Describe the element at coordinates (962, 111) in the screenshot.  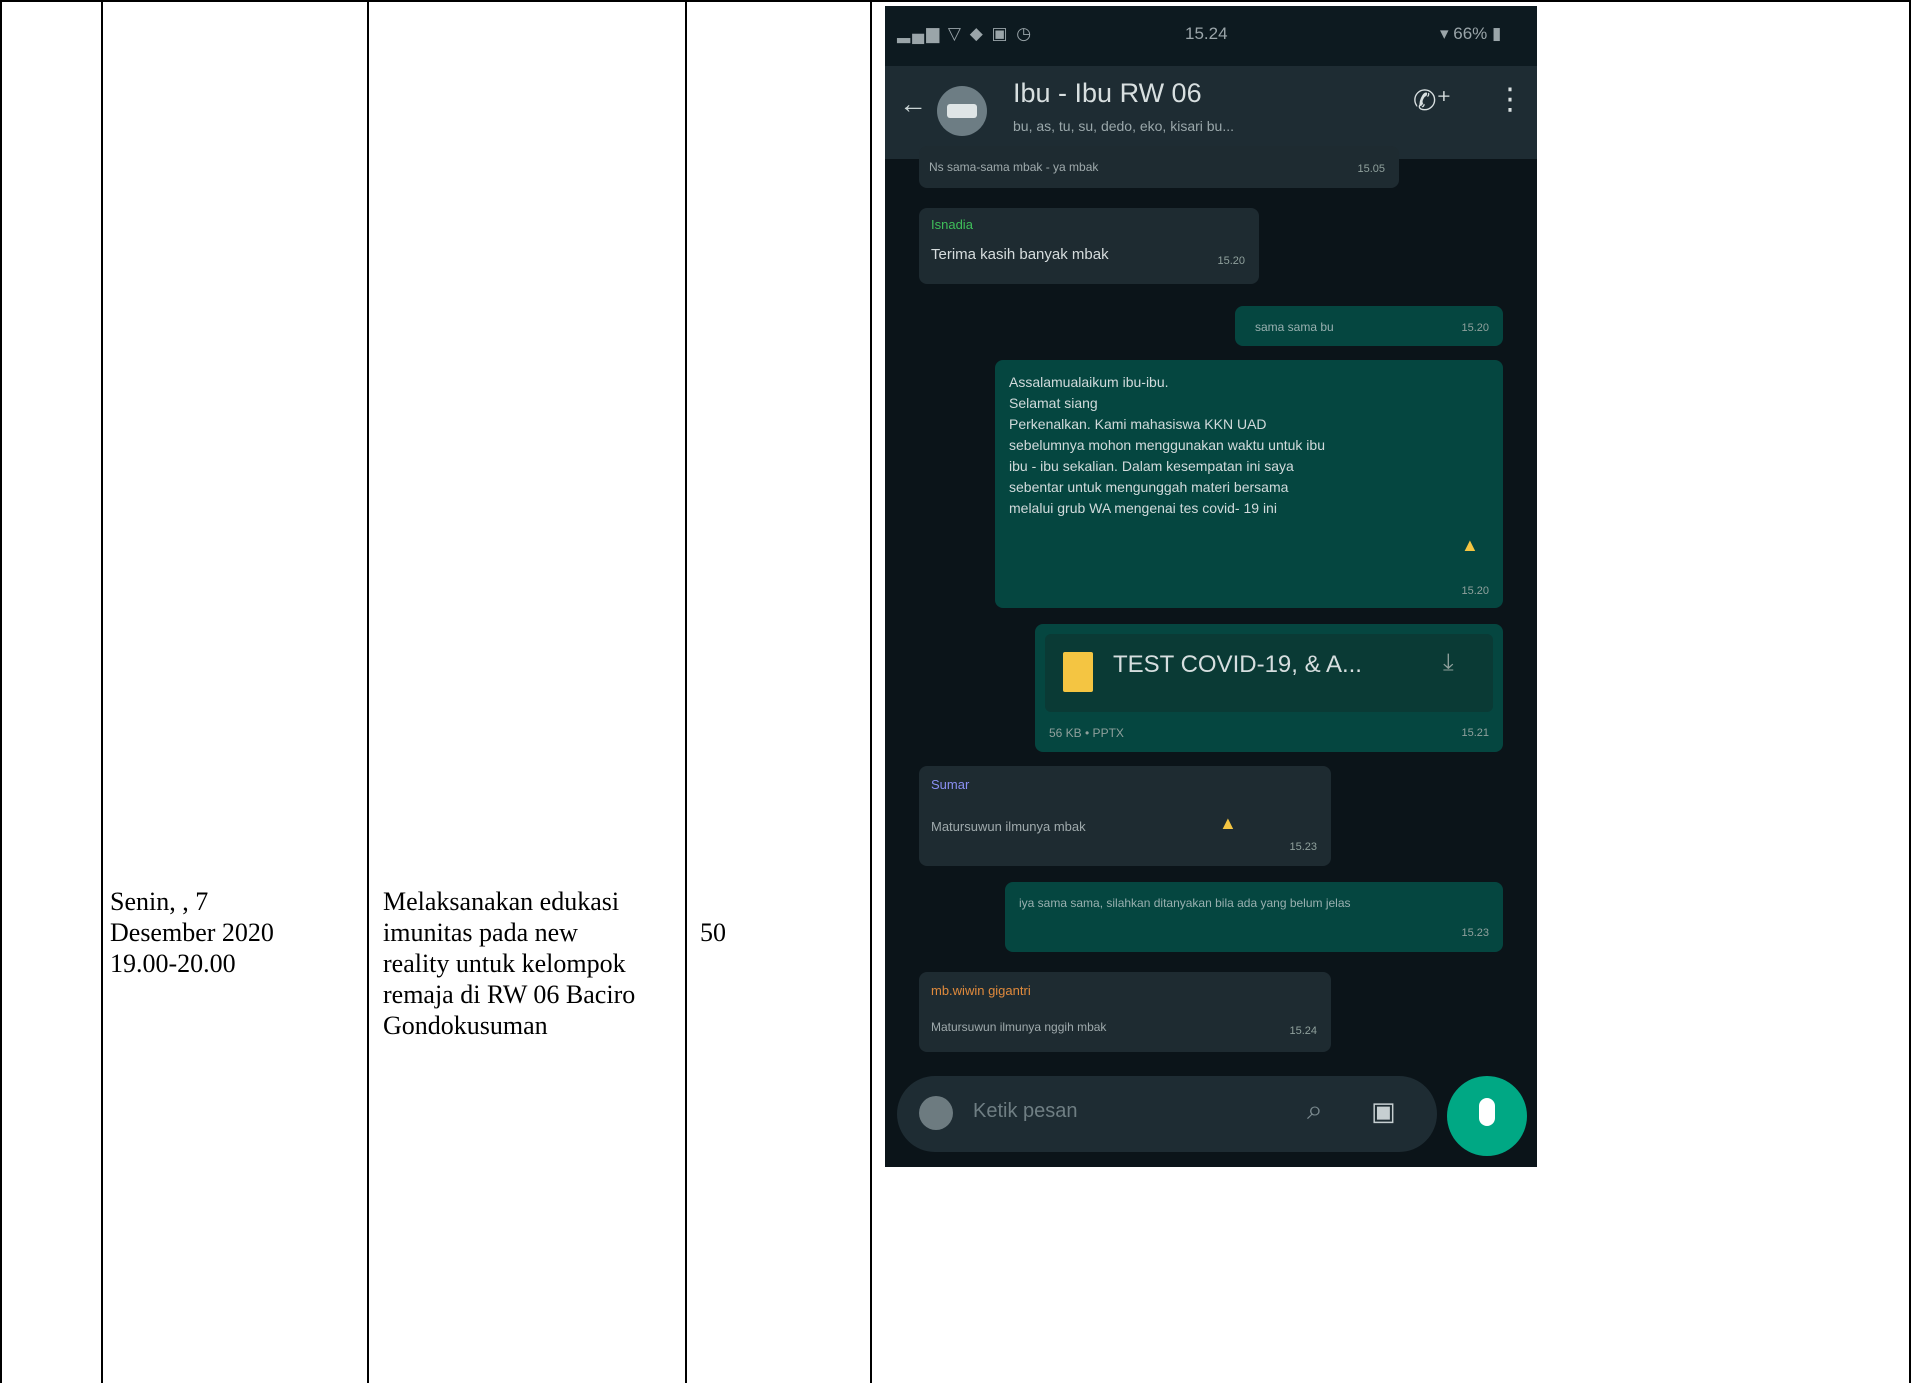
I see `group-avatar` at that location.